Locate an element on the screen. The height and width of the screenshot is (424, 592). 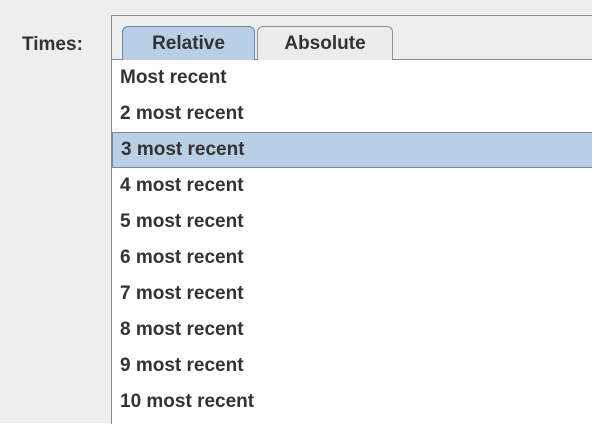
list-item: 7 most recent is located at coordinates (352, 294).